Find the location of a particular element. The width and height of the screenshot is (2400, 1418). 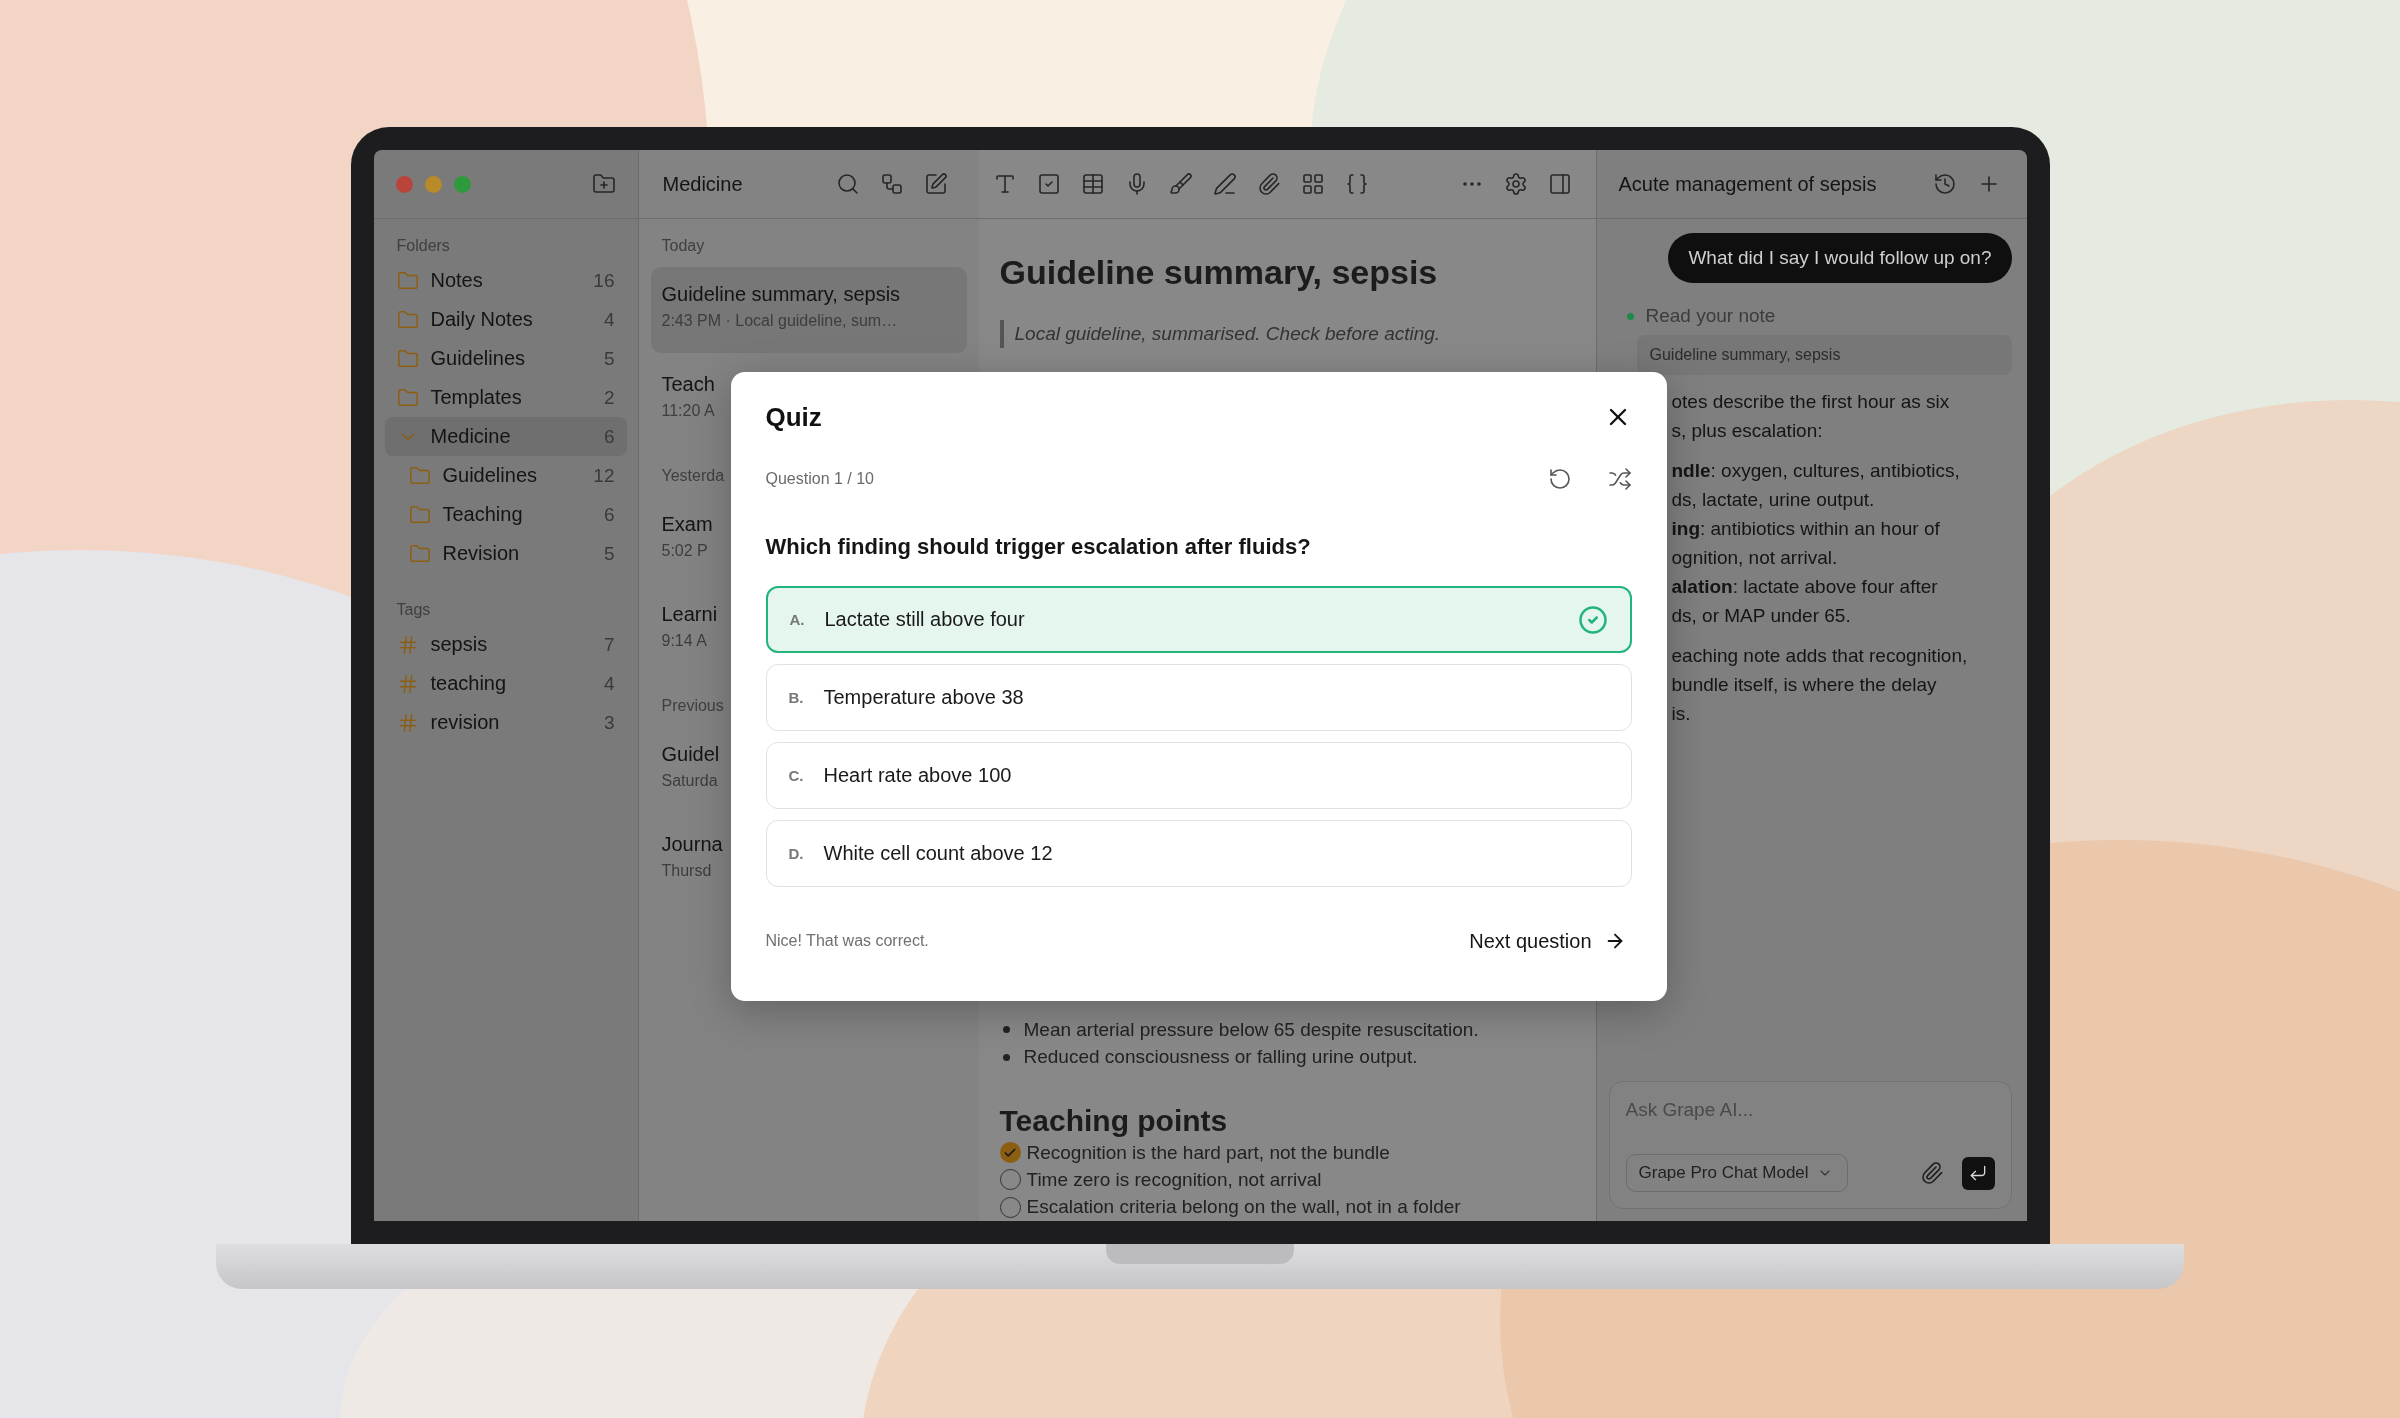

reply-line: bundle itself, is where the delay is located at coordinates (1804, 685).